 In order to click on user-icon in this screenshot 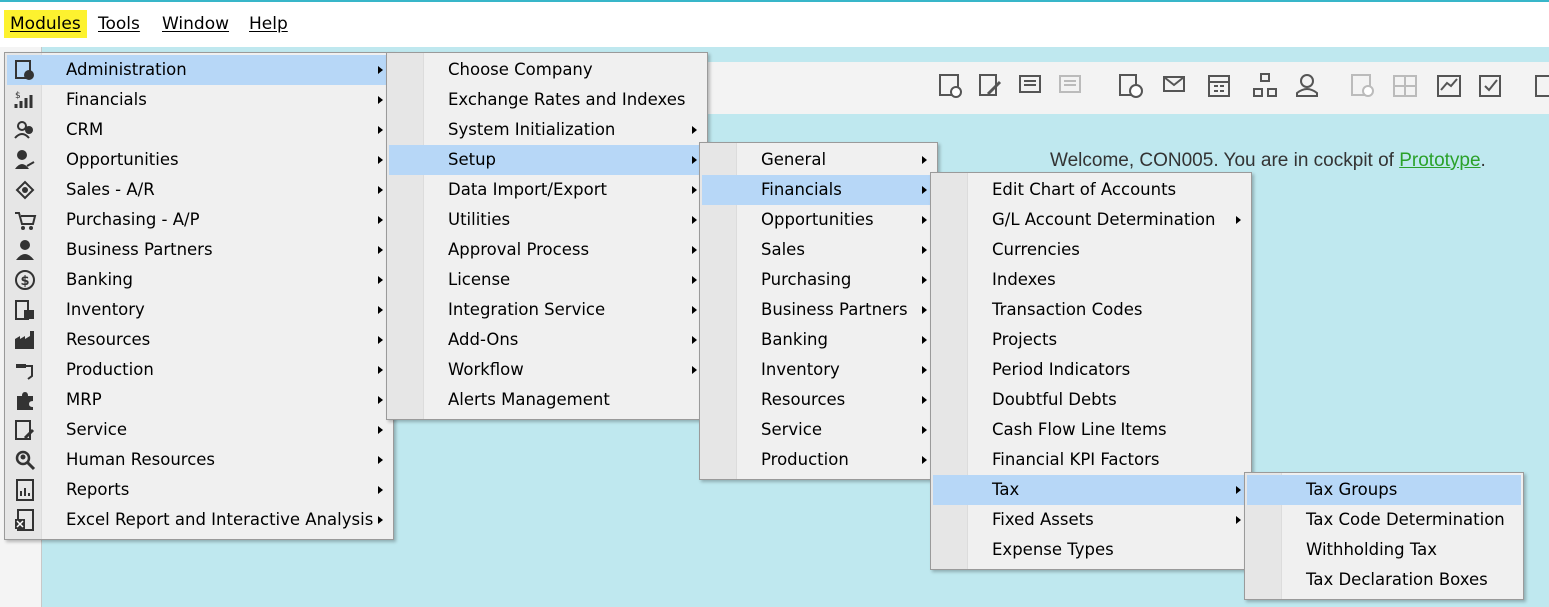, I will do `click(1307, 86)`.